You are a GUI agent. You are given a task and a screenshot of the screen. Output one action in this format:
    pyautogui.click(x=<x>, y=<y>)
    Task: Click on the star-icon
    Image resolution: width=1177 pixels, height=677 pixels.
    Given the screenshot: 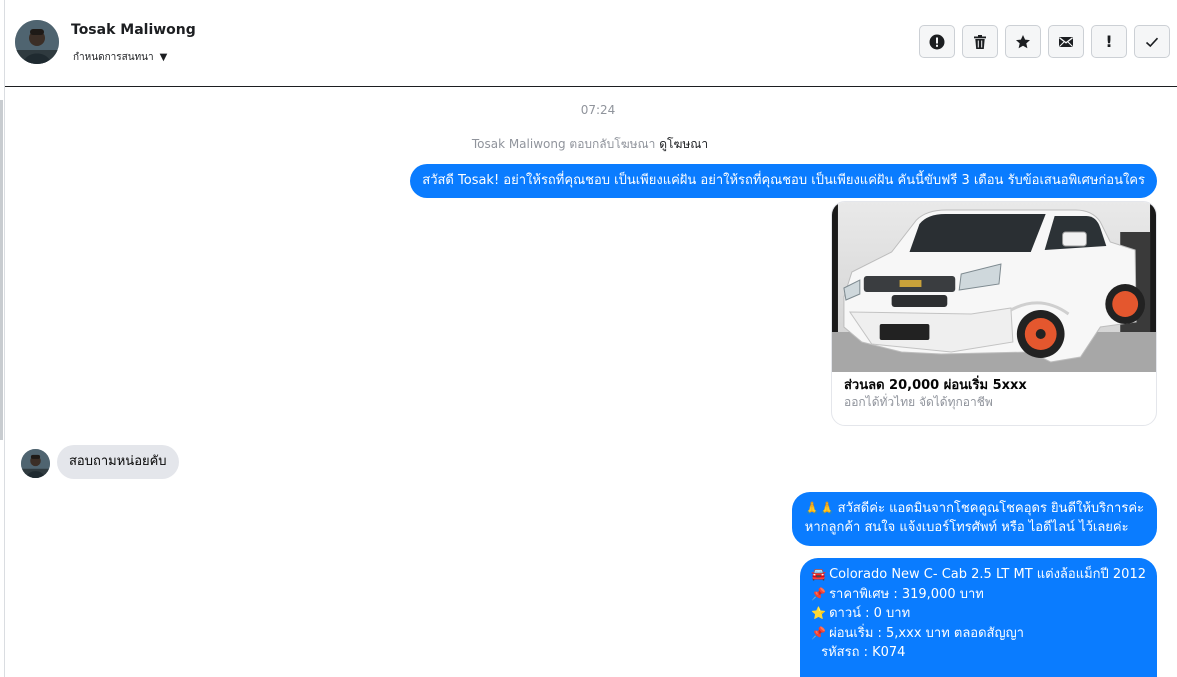 What is the action you would take?
    pyautogui.click(x=1023, y=41)
    